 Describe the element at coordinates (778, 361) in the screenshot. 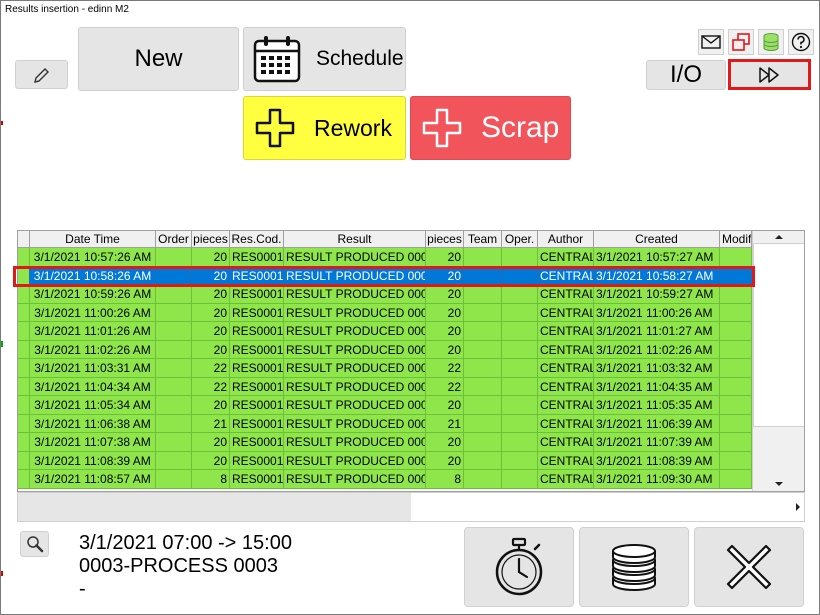

I see `vertical-scrollbar` at that location.